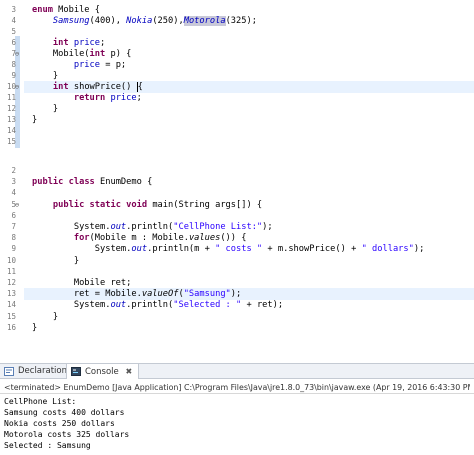 The image size is (474, 455). Describe the element at coordinates (81, 238) in the screenshot. I see `code-token: for` at that location.